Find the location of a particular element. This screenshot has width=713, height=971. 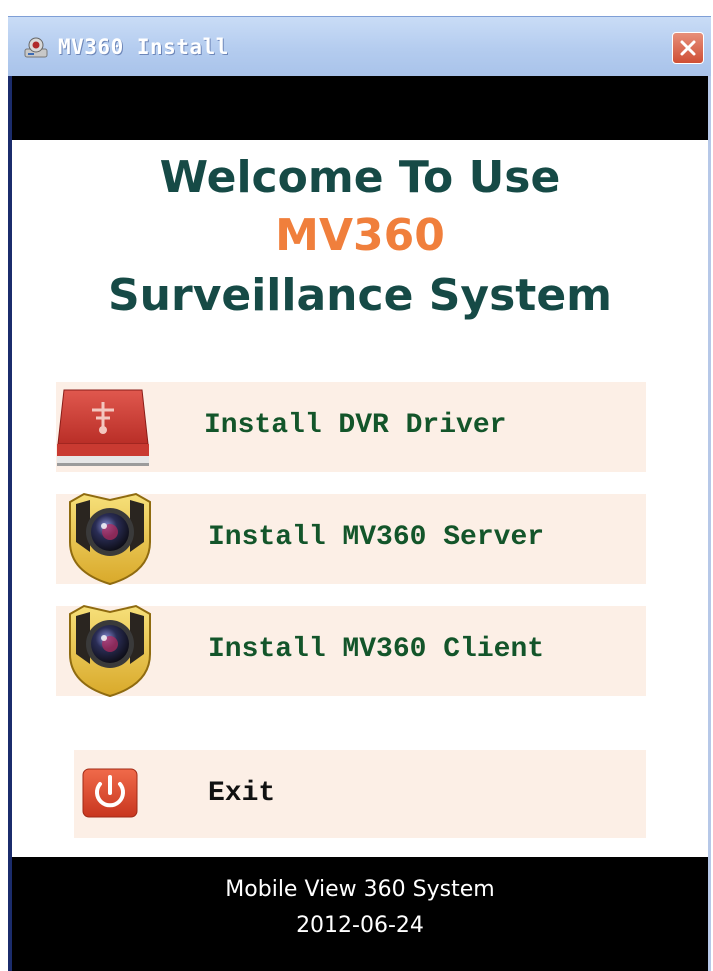

install-server-button: Install MV360 Server is located at coordinates (351, 539).